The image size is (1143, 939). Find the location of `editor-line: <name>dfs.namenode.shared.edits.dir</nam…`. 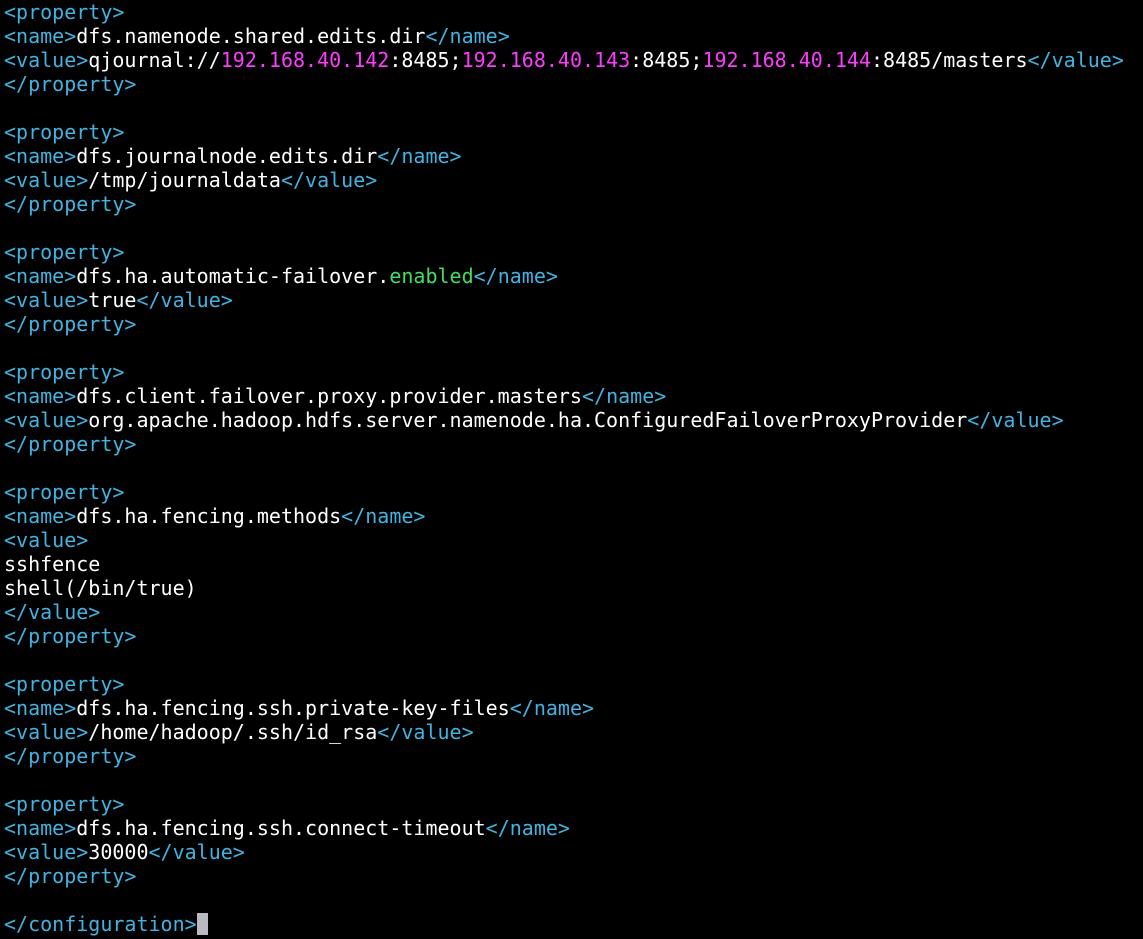

editor-line: <name>dfs.namenode.shared.edits.dir</nam… is located at coordinates (573, 36).